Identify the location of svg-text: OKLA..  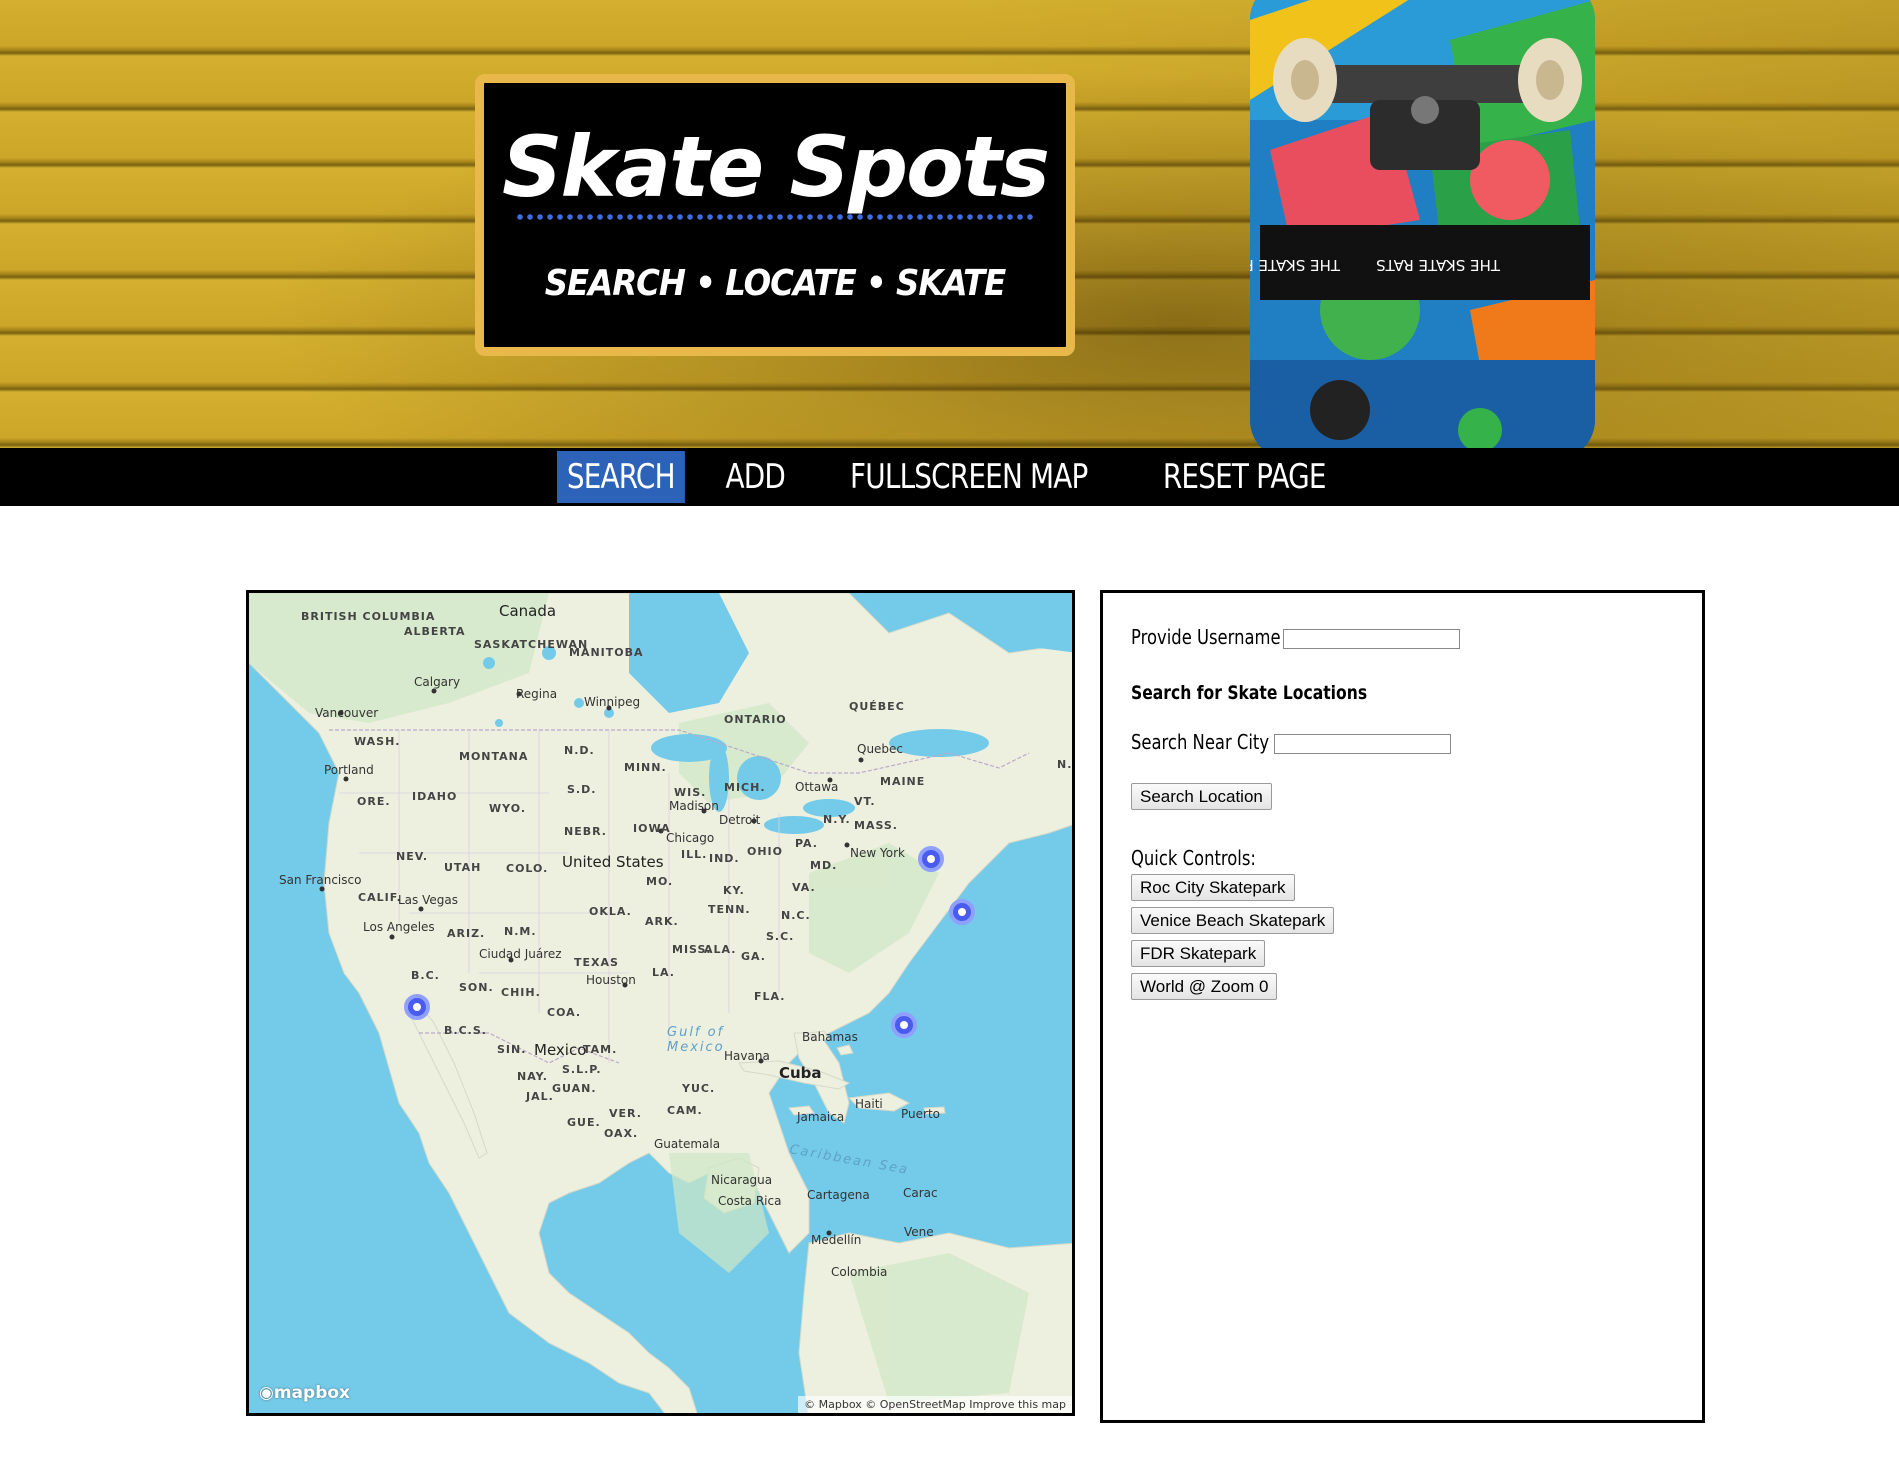
(610, 911).